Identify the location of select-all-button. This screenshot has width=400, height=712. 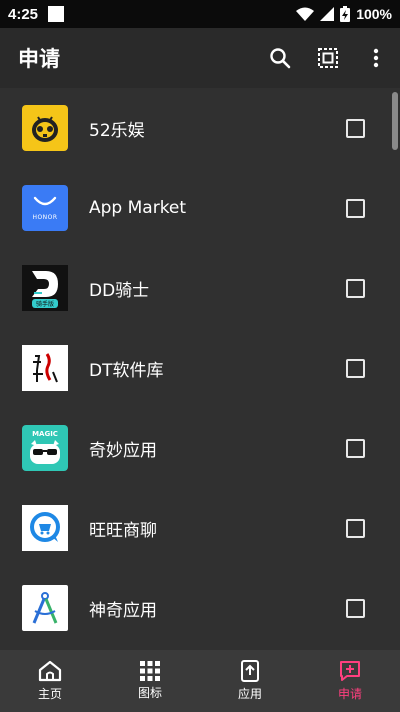
(328, 58).